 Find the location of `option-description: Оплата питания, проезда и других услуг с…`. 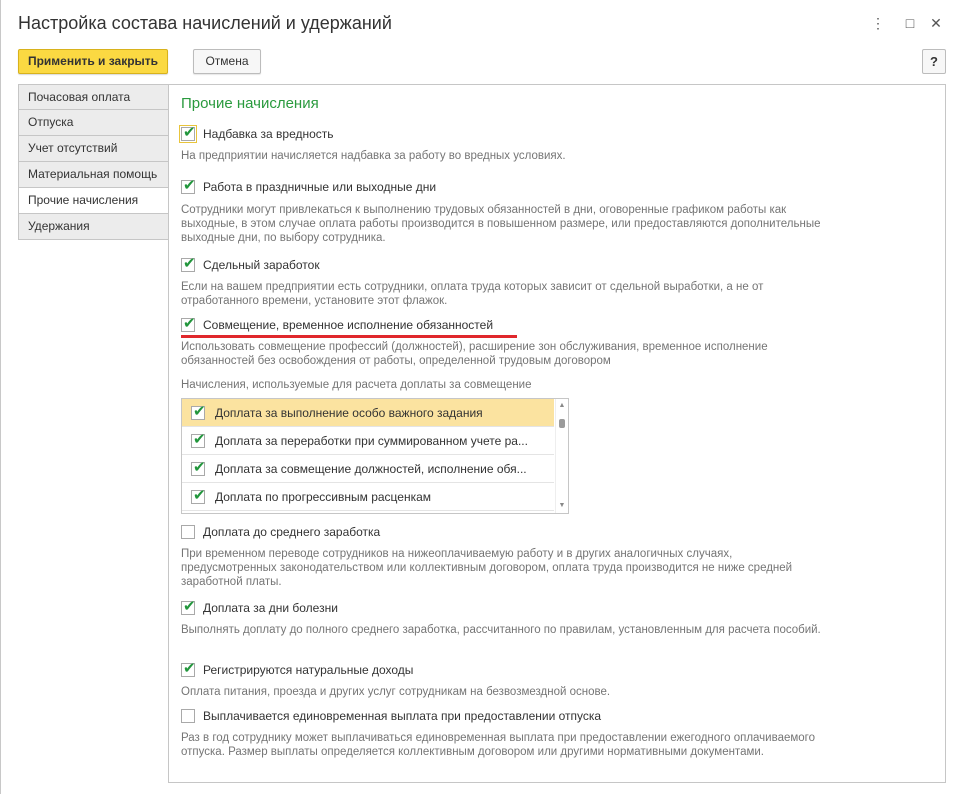

option-description: Оплата питания, проезда и других услуг с… is located at coordinates (396, 692).